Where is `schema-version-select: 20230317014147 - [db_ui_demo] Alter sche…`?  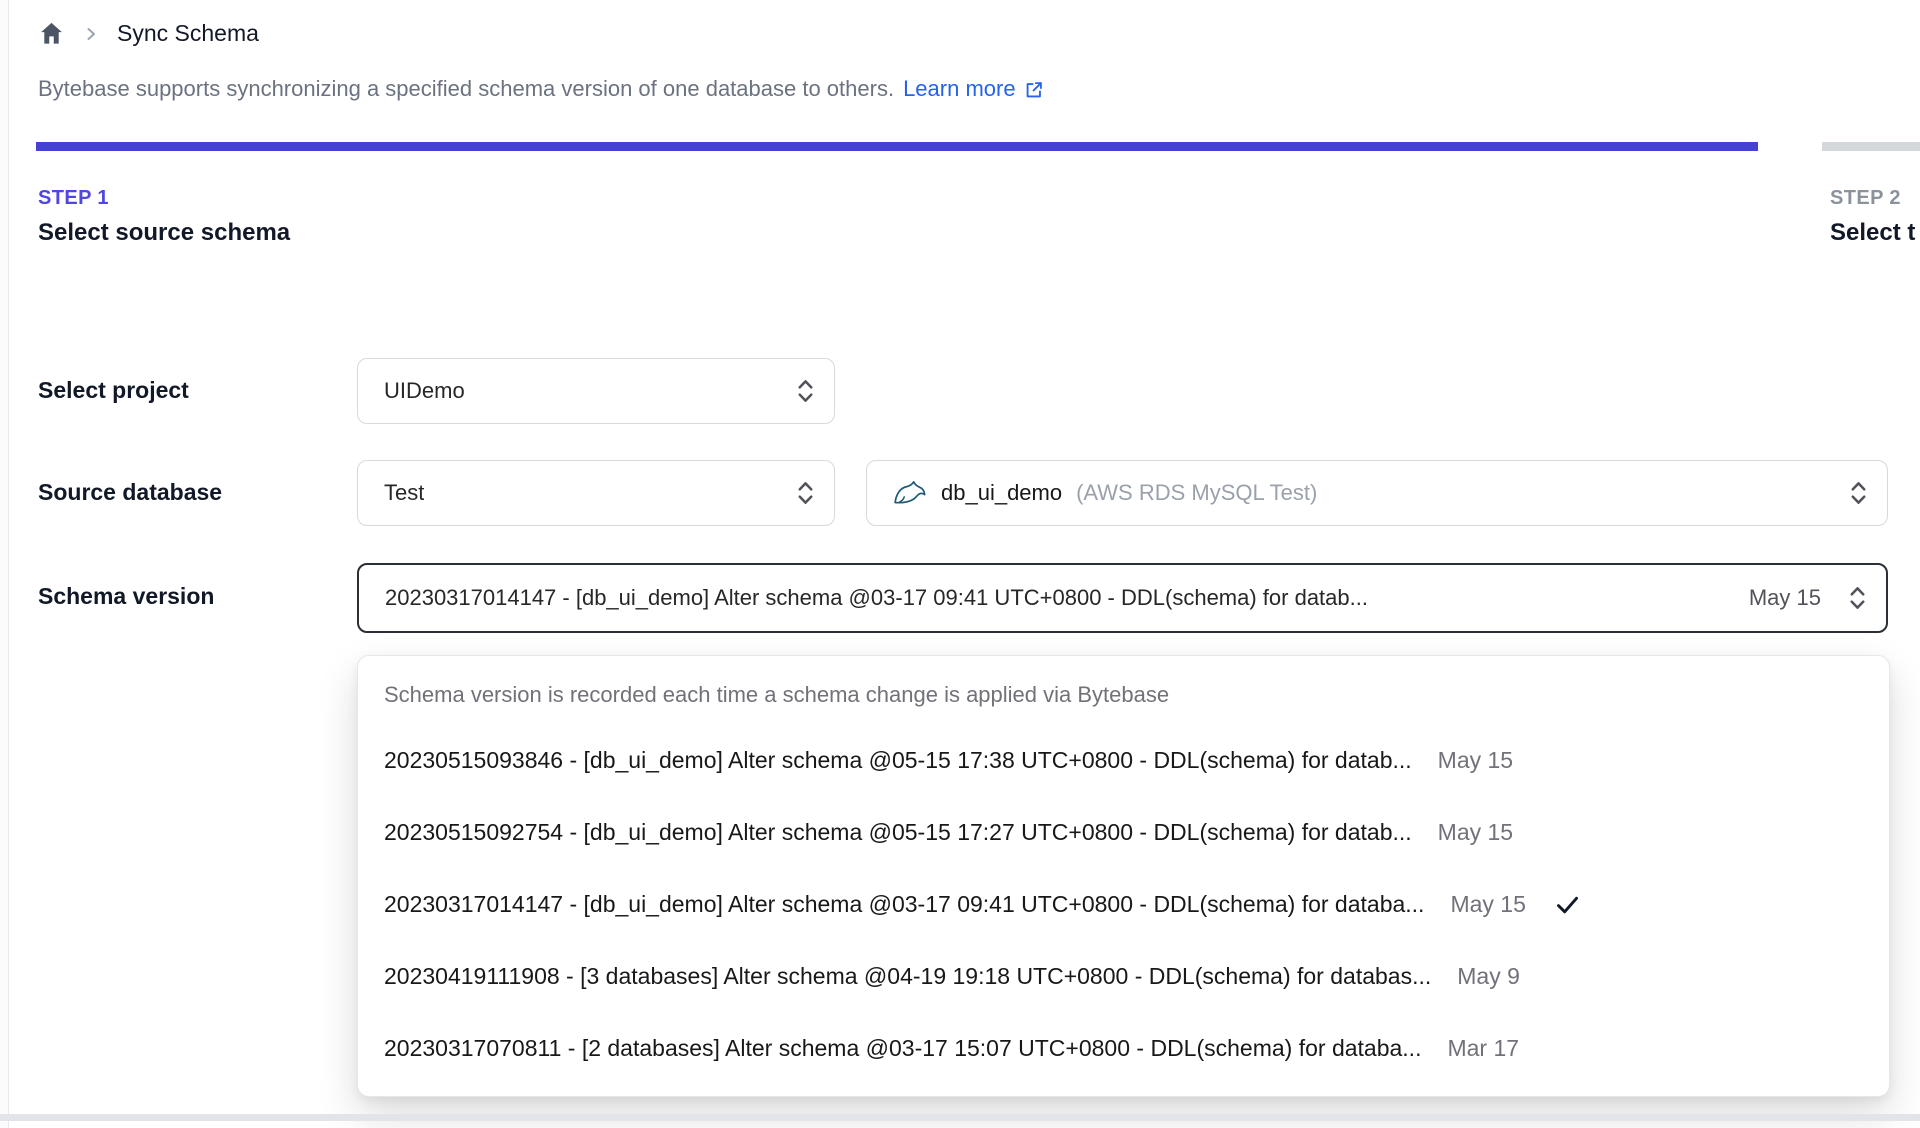 schema-version-select: 20230317014147 - [db_ui_demo] Alter sche… is located at coordinates (1122, 598).